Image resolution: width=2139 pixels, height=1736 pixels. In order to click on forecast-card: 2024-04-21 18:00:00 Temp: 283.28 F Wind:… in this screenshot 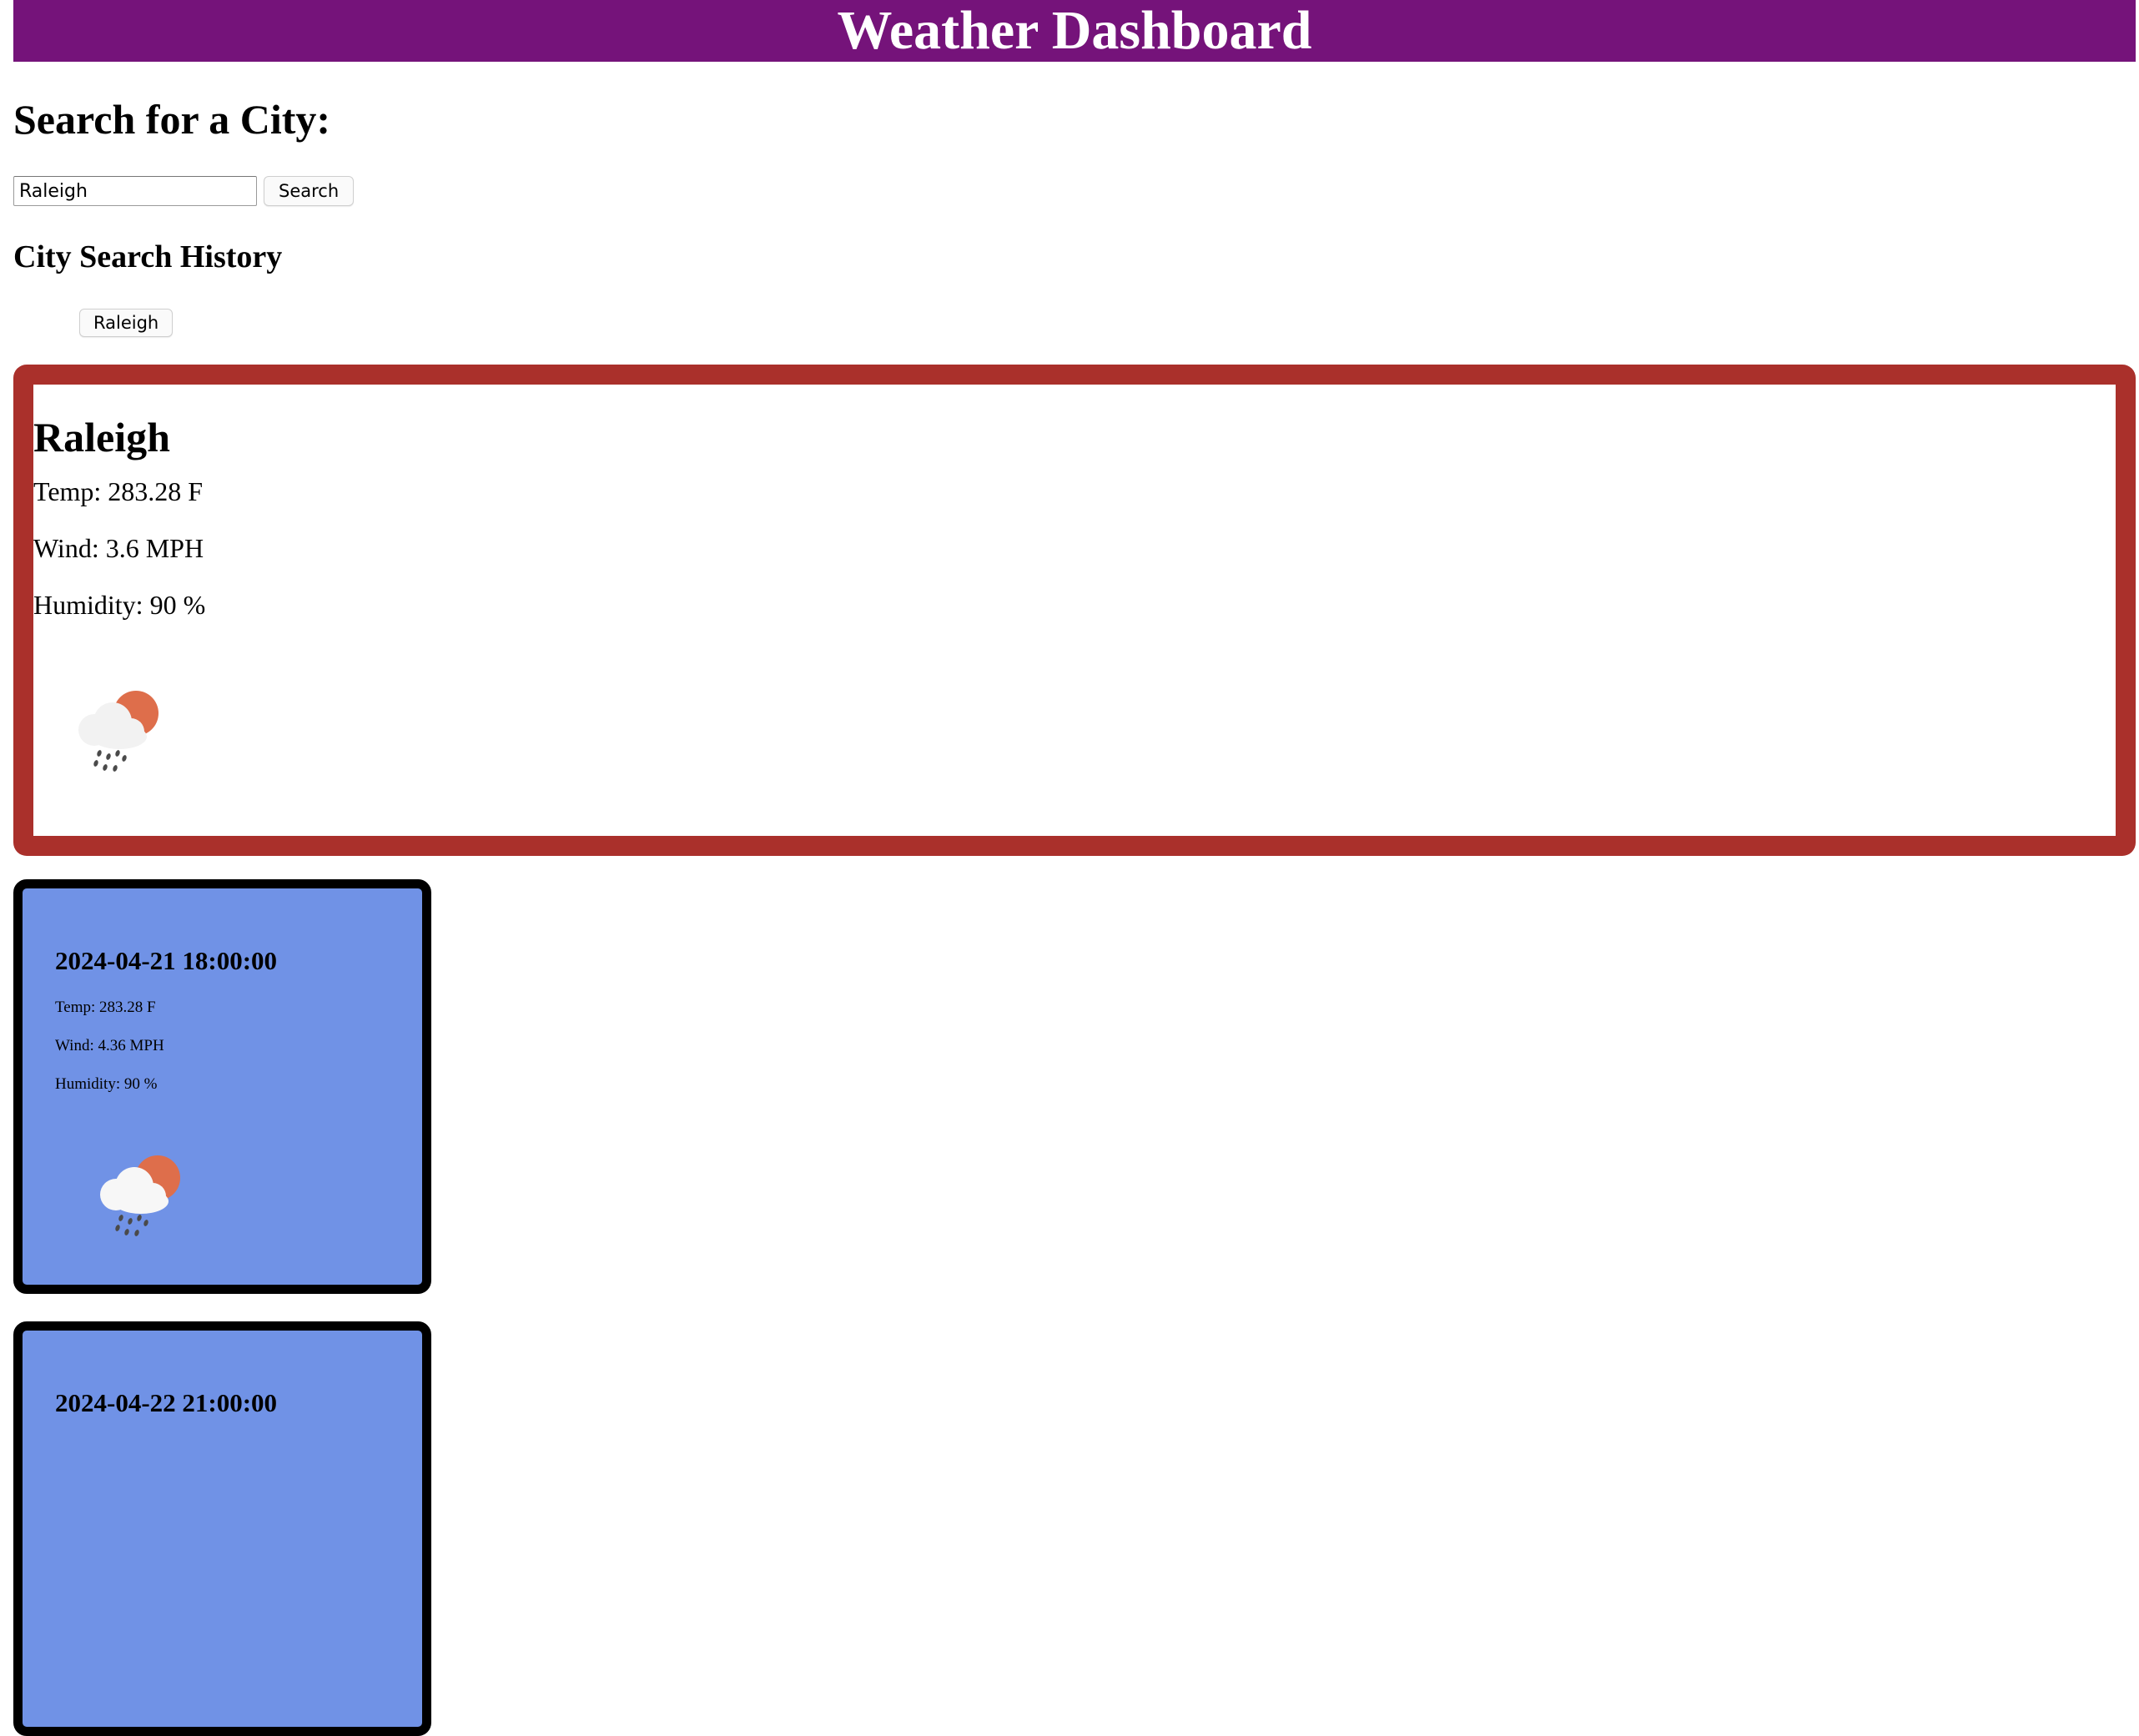, I will do `click(222, 1086)`.